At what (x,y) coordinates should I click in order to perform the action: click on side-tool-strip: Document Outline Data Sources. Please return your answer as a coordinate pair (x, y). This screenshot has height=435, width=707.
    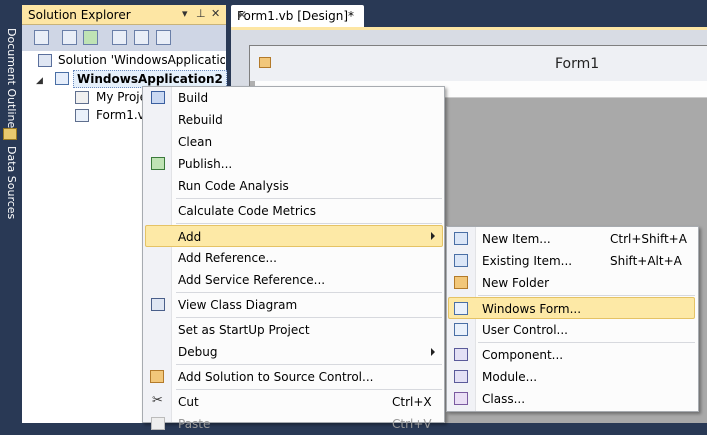
    Looking at the image, I should click on (10, 211).